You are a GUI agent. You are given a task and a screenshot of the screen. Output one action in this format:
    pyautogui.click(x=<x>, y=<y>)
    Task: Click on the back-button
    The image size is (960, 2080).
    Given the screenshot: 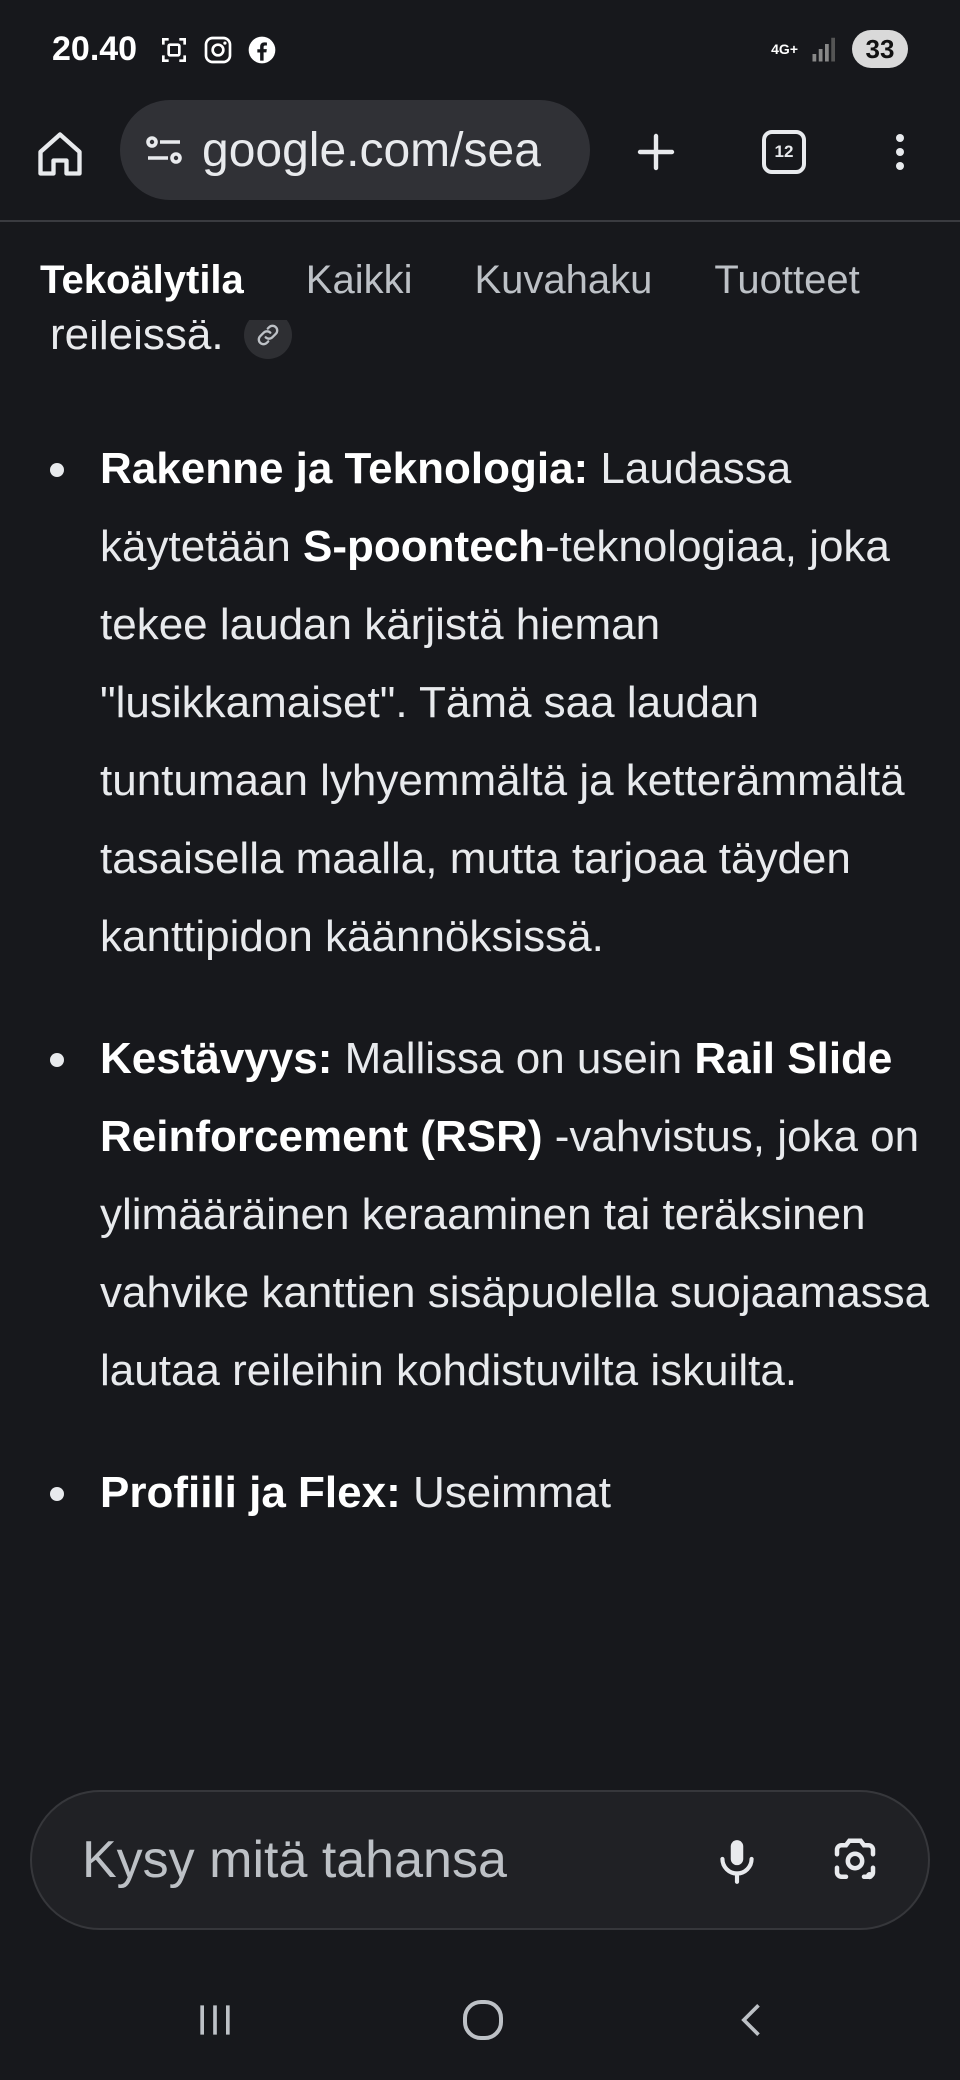 What is the action you would take?
    pyautogui.click(x=753, y=2020)
    